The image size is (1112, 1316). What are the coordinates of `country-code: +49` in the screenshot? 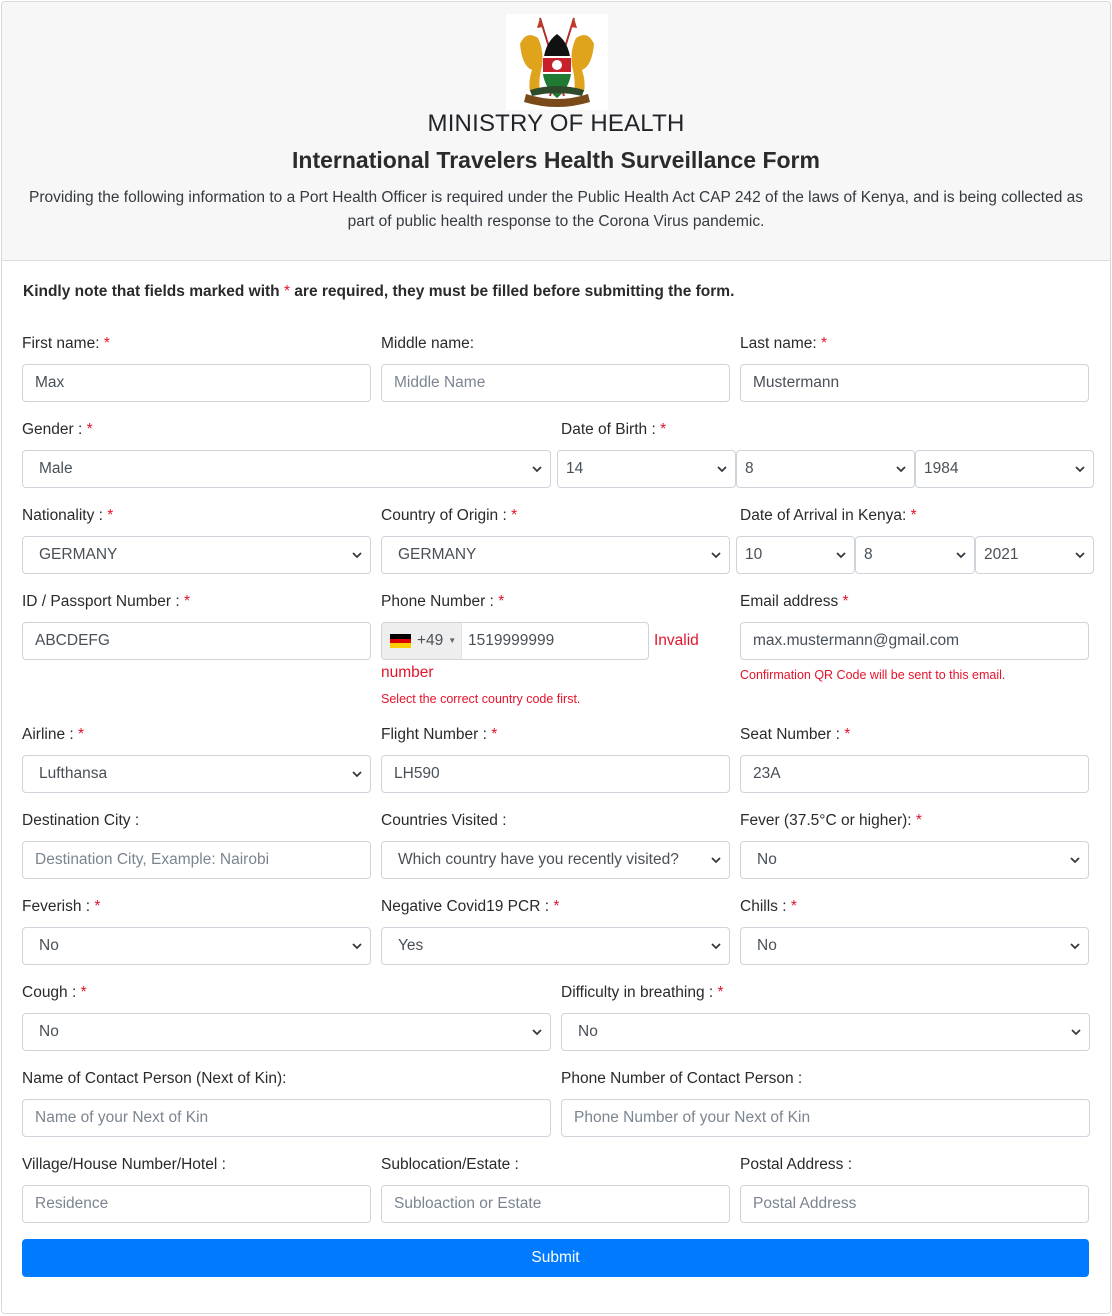 It's located at (430, 640).